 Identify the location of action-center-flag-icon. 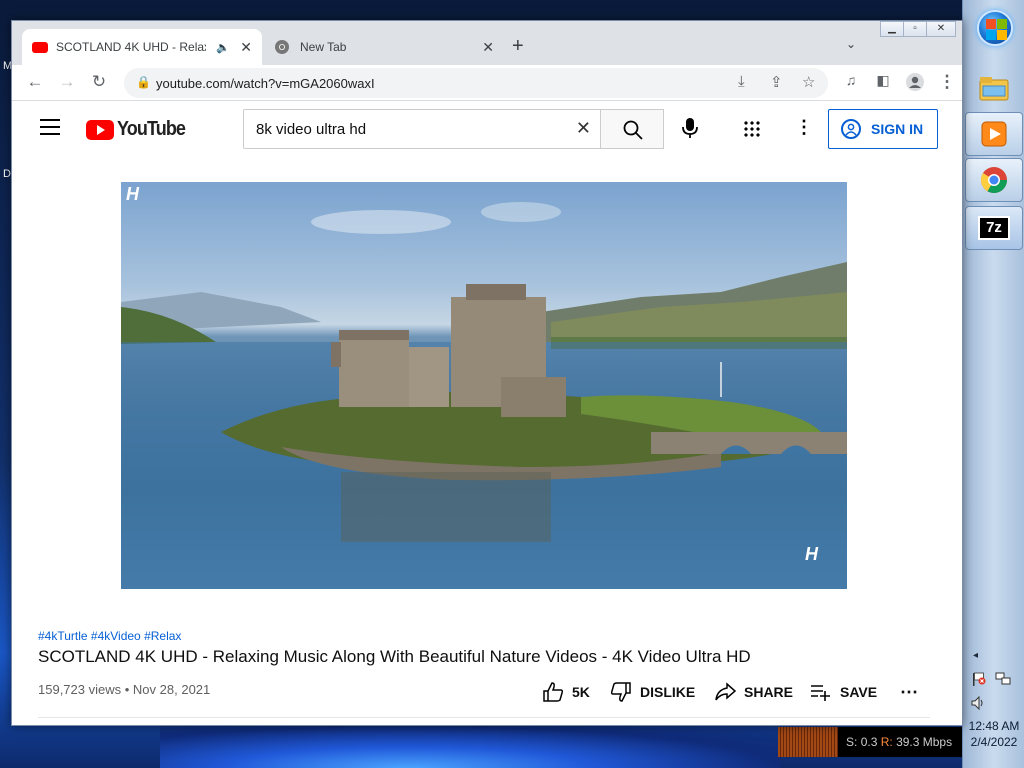
(979, 679).